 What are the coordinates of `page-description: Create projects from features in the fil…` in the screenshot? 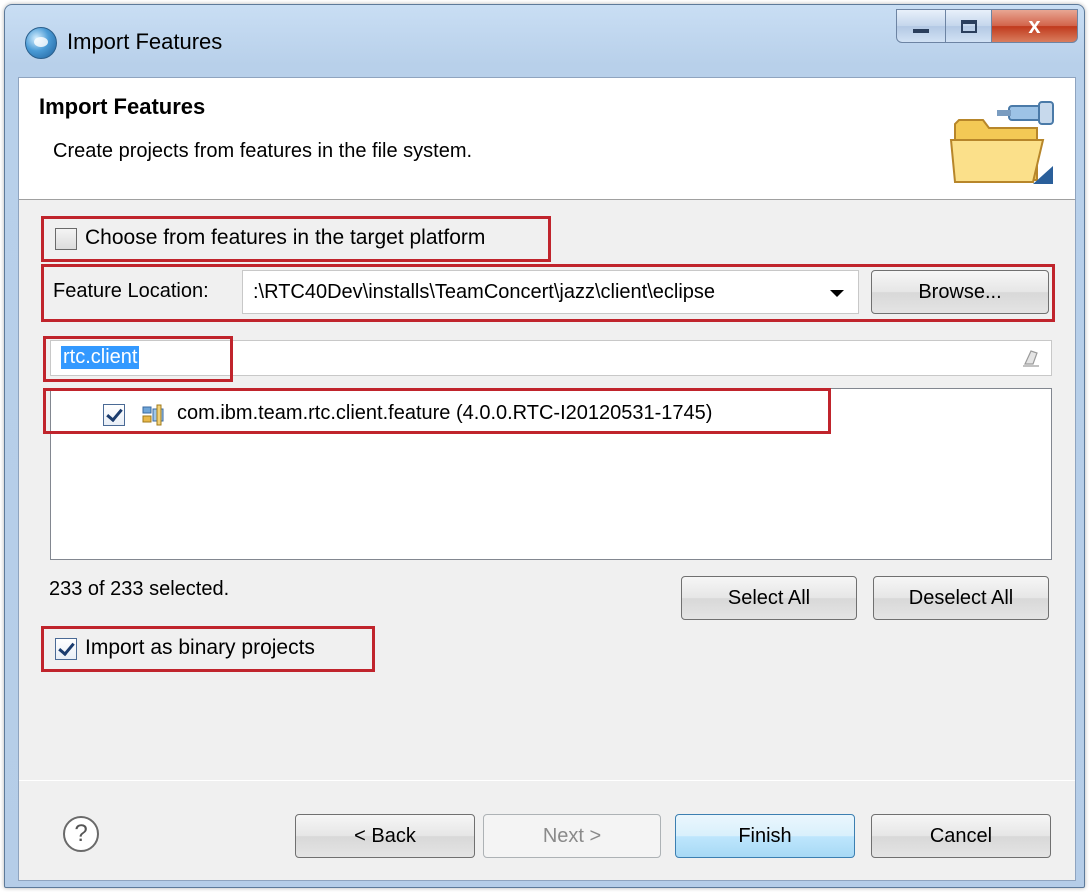 It's located at (263, 151).